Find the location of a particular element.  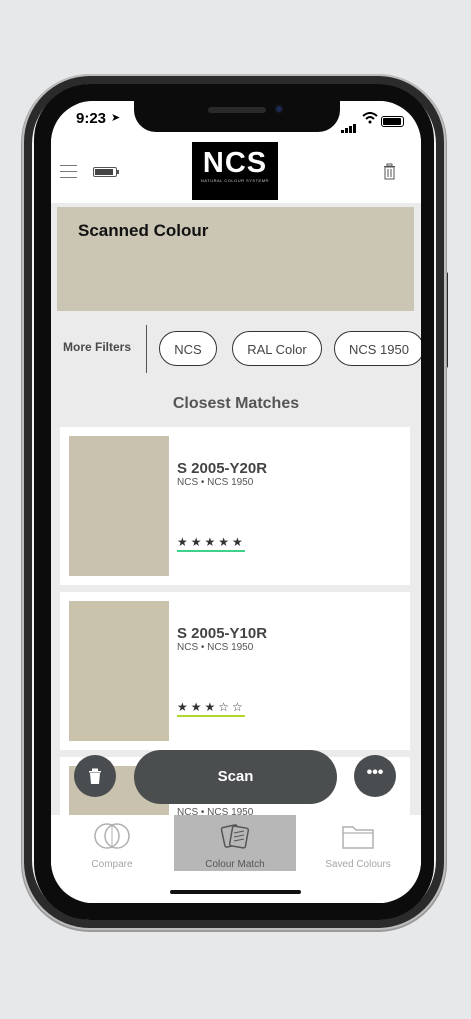

ncs-logo: NCS NATURAL COLOUR SYSTEM® is located at coordinates (235, 171).